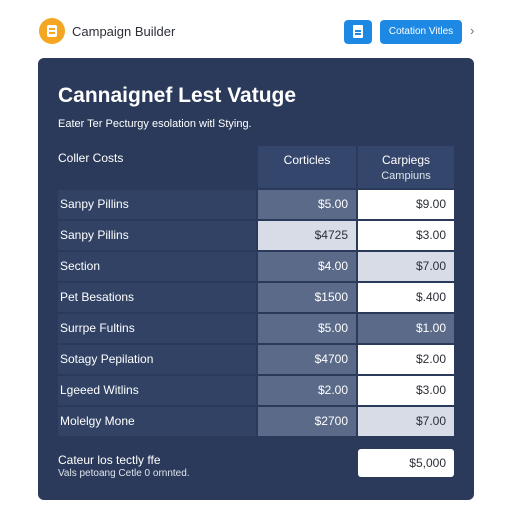 The height and width of the screenshot is (512, 512). I want to click on column-header-subtitle: Campiuns, so click(406, 176).